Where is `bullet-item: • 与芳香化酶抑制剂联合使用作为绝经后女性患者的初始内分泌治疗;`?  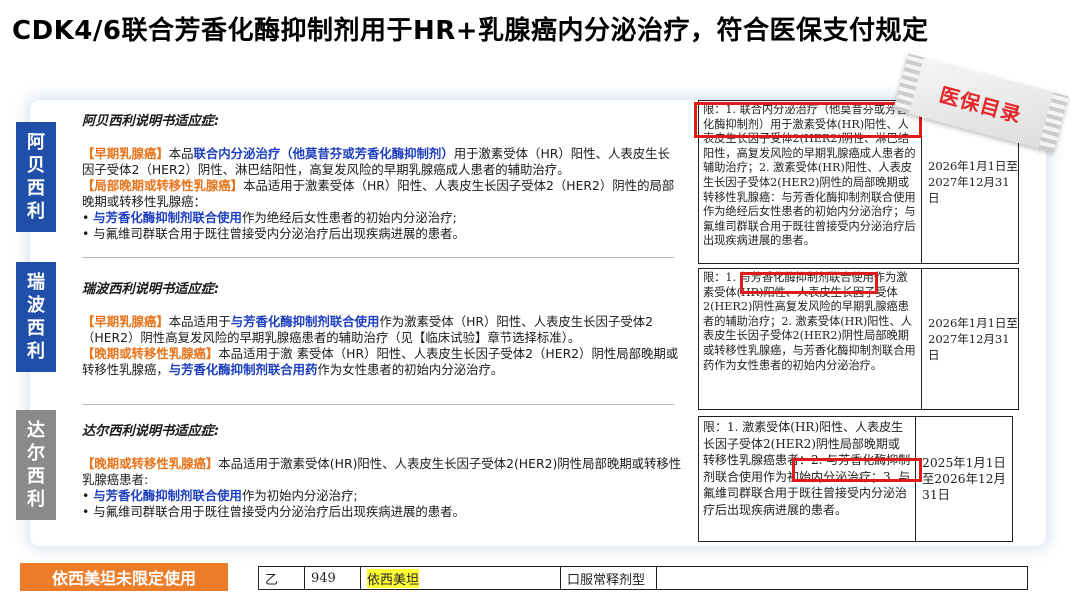
bullet-item: • 与芳香化酶抑制剂联合使用作为绝经后女性患者的初始内分泌治疗; is located at coordinates (269, 217).